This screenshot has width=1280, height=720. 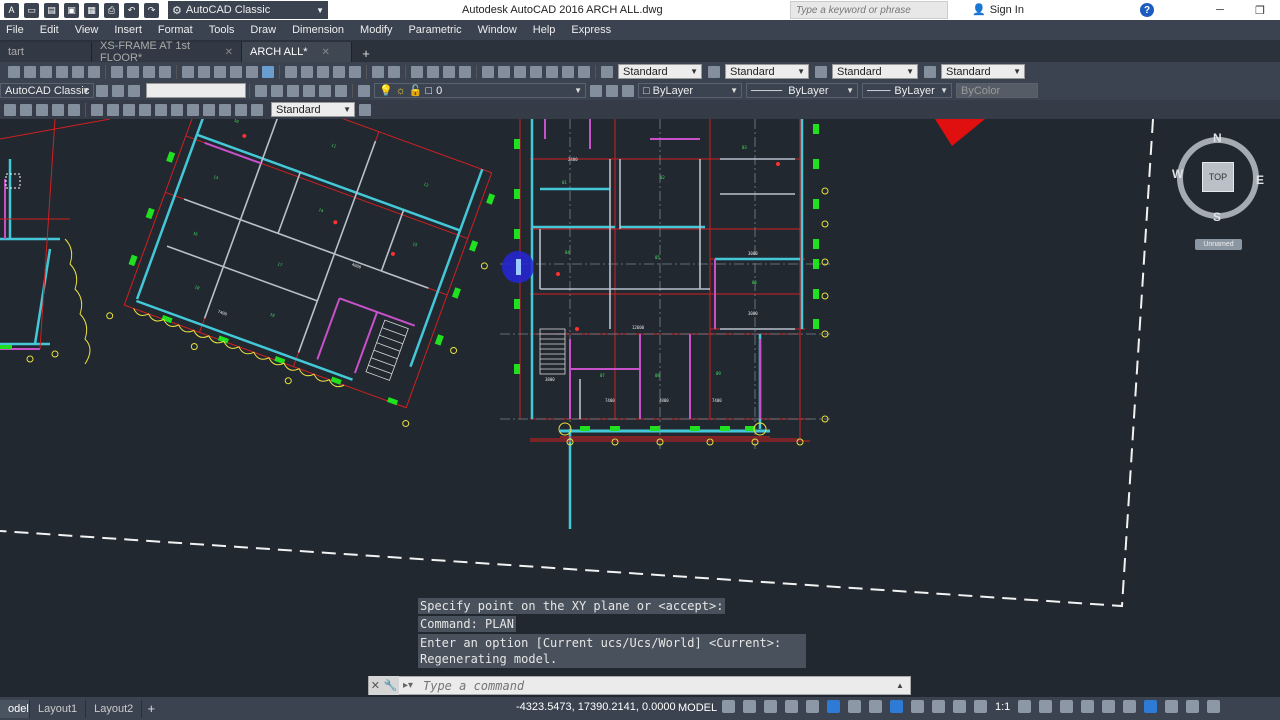 I want to click on zoom-window-icon, so click(x=449, y=71).